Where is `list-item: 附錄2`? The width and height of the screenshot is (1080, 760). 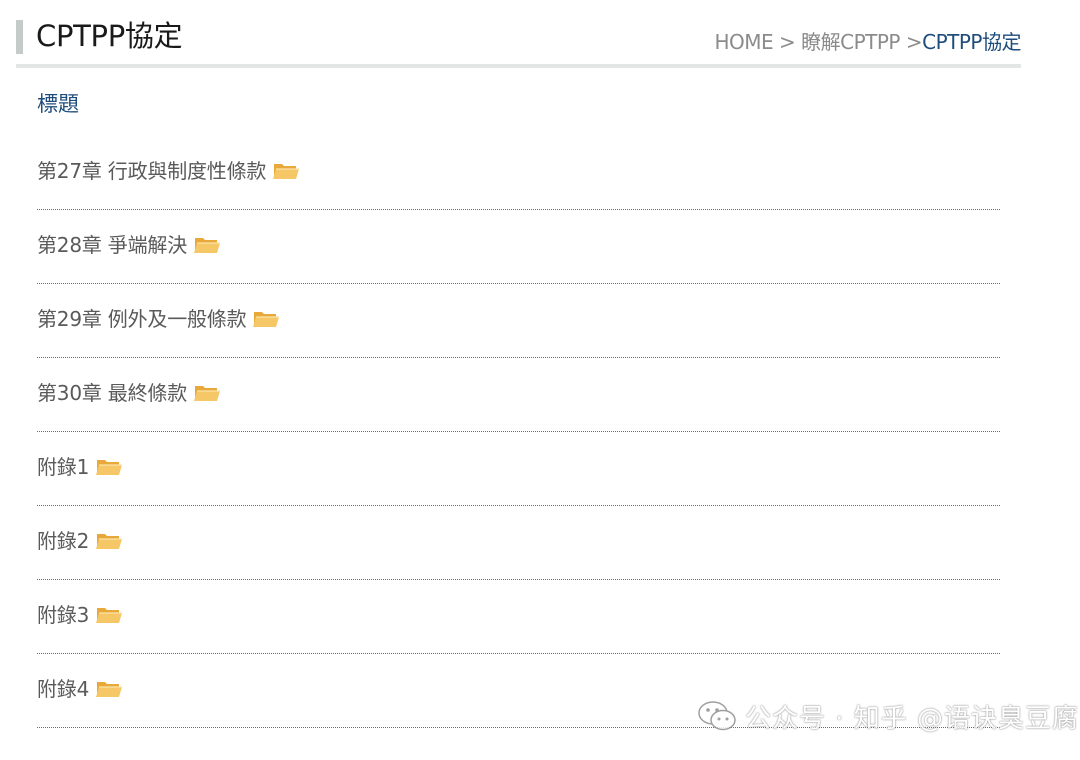
list-item: 附錄2 is located at coordinates (518, 543).